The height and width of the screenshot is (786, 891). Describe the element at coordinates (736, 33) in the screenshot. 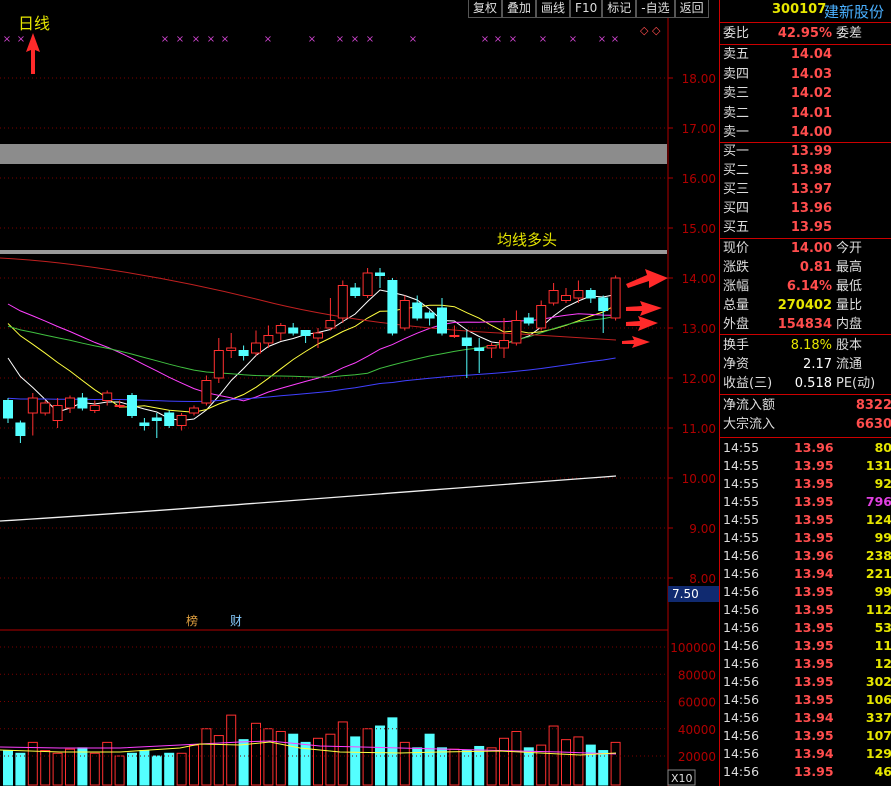

I see `weibi-label: 委比` at that location.